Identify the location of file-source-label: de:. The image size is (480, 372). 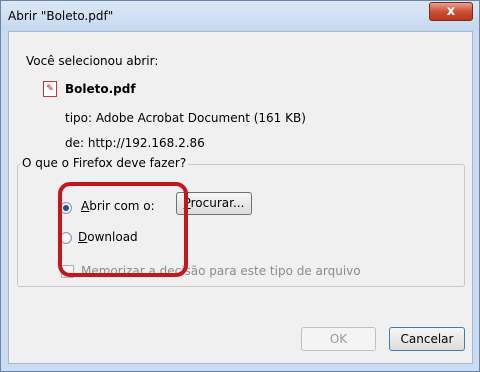
(75, 143).